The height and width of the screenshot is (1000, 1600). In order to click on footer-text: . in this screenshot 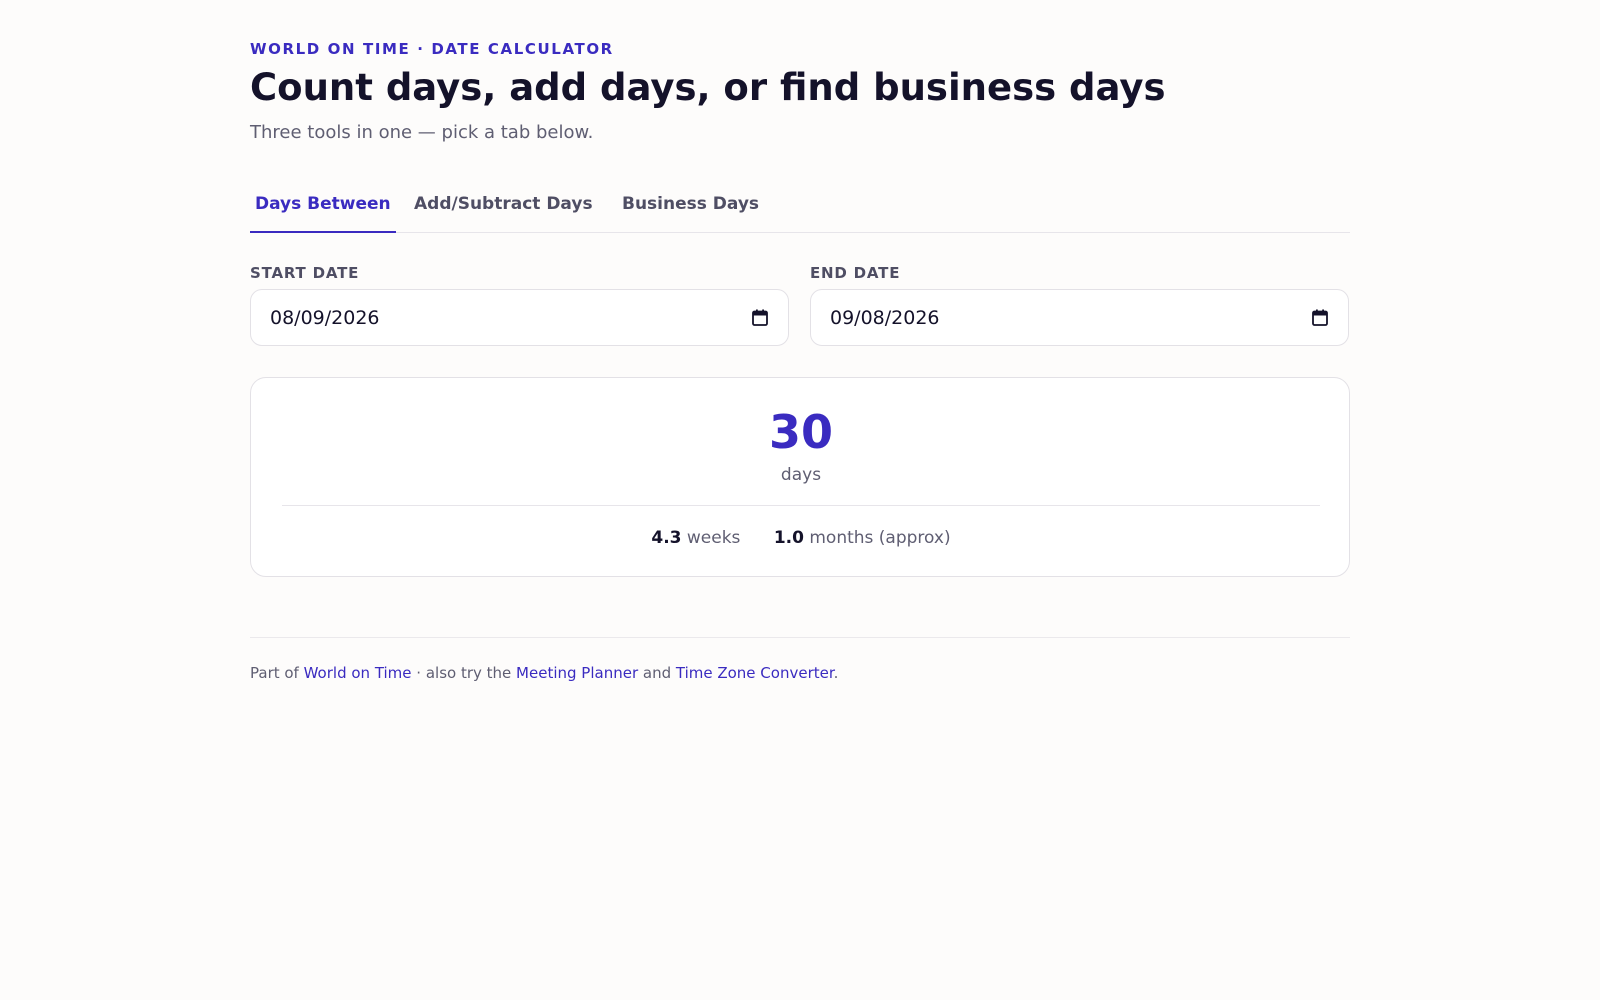, I will do `click(836, 673)`.